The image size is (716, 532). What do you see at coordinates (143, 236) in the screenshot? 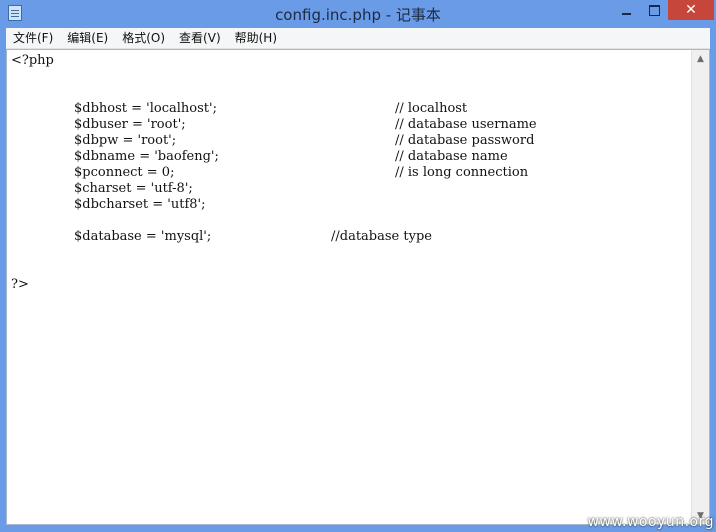
I see `code-text: $database = 'mysql';` at bounding box center [143, 236].